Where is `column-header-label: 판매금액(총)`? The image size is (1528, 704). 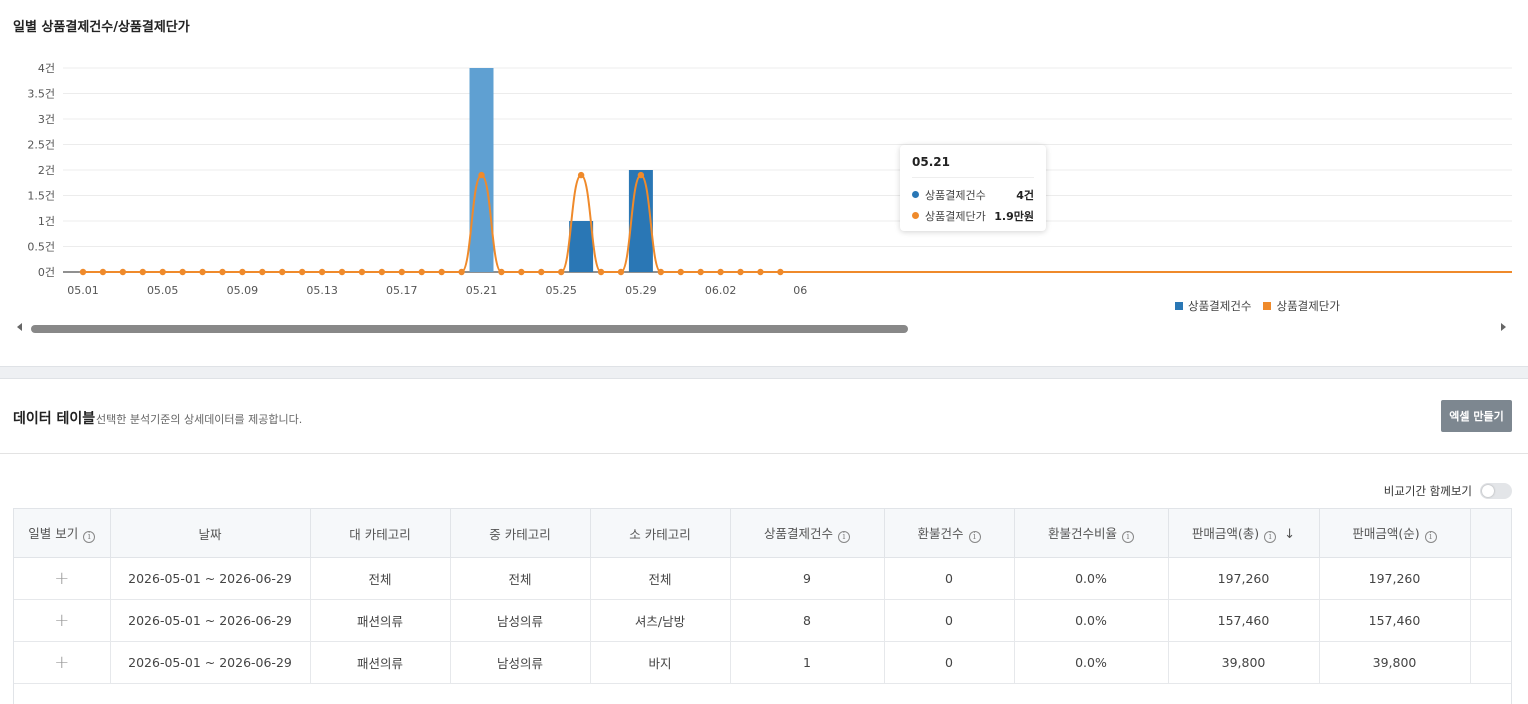
column-header-label: 판매금액(총) is located at coordinates (1225, 533).